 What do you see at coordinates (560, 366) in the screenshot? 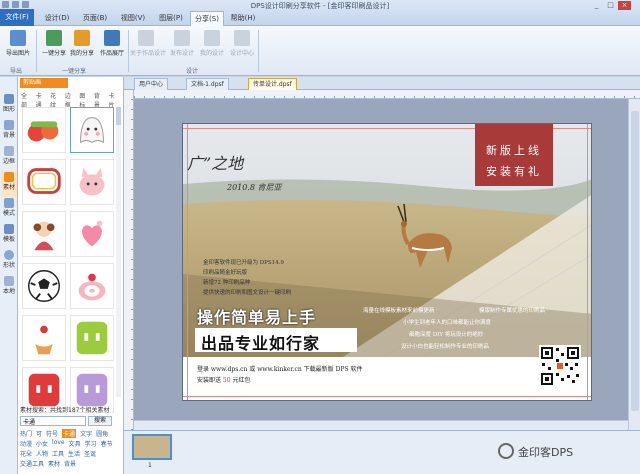
I see `qr-code-icon` at bounding box center [560, 366].